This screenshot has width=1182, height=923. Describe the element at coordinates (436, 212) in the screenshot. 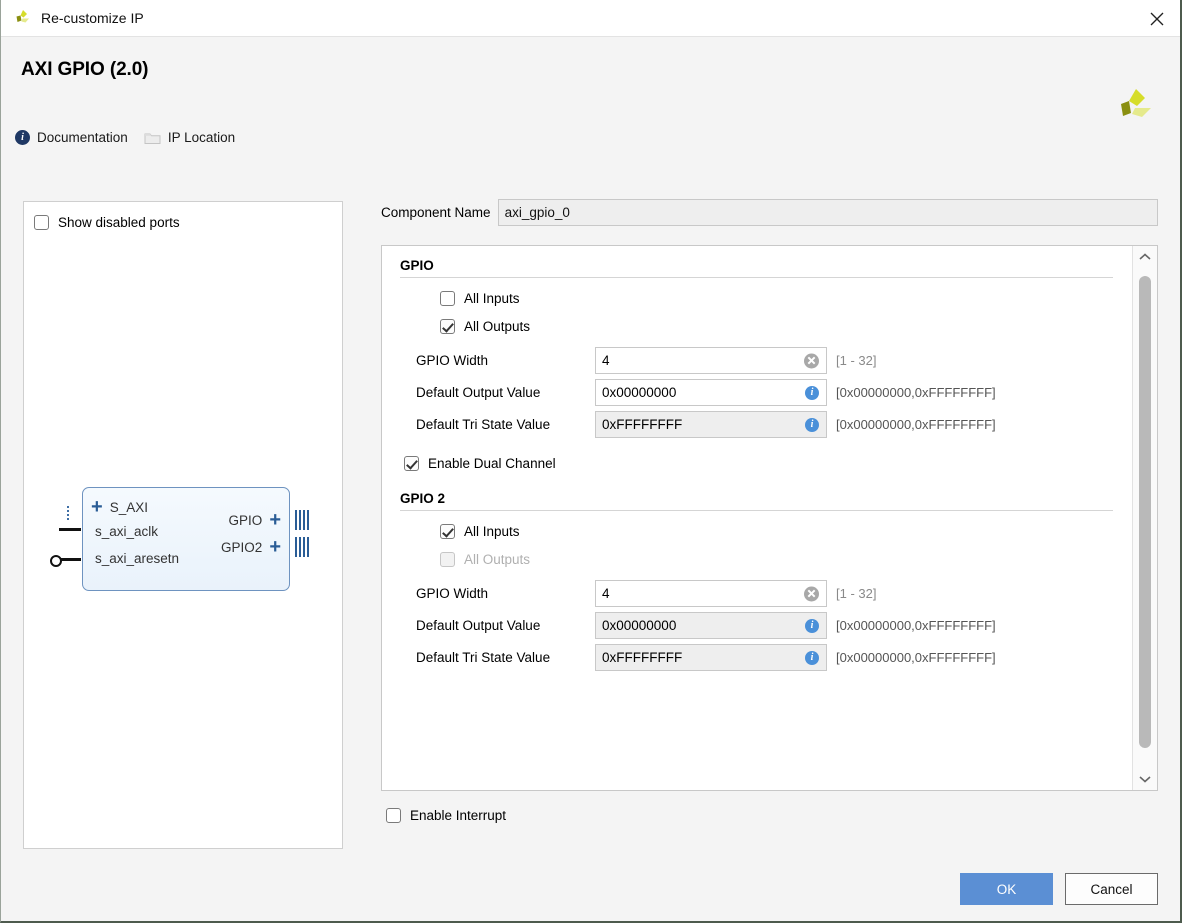

I see `component-name-label: Component Name` at that location.